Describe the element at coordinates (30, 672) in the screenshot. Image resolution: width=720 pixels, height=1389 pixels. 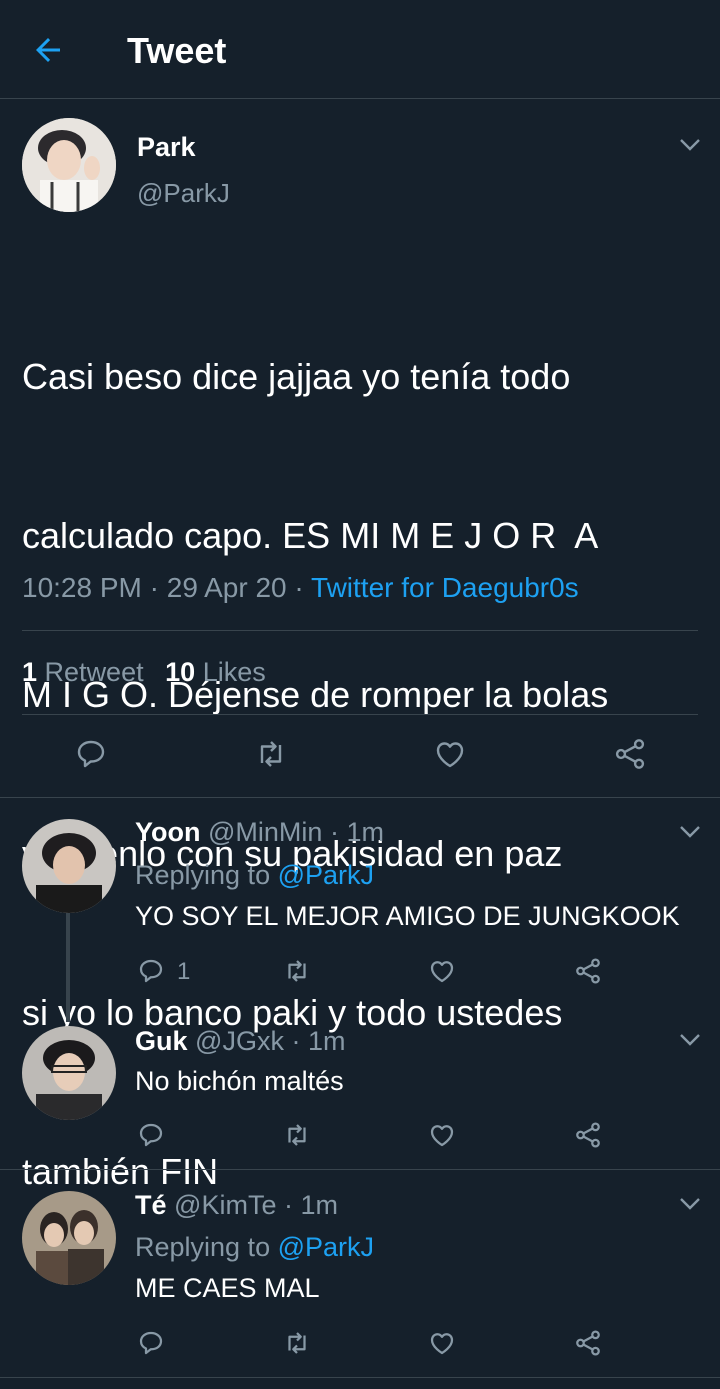
I see `retweets-count: 1` at that location.